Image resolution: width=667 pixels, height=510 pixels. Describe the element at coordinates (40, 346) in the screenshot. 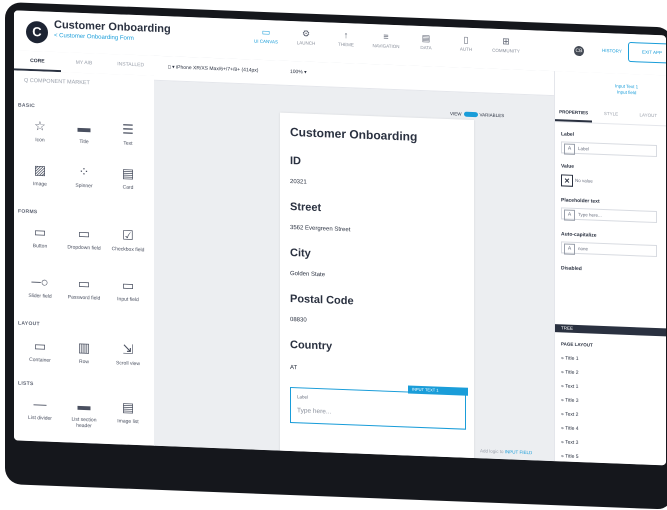

I see `container-icon: ▭` at that location.